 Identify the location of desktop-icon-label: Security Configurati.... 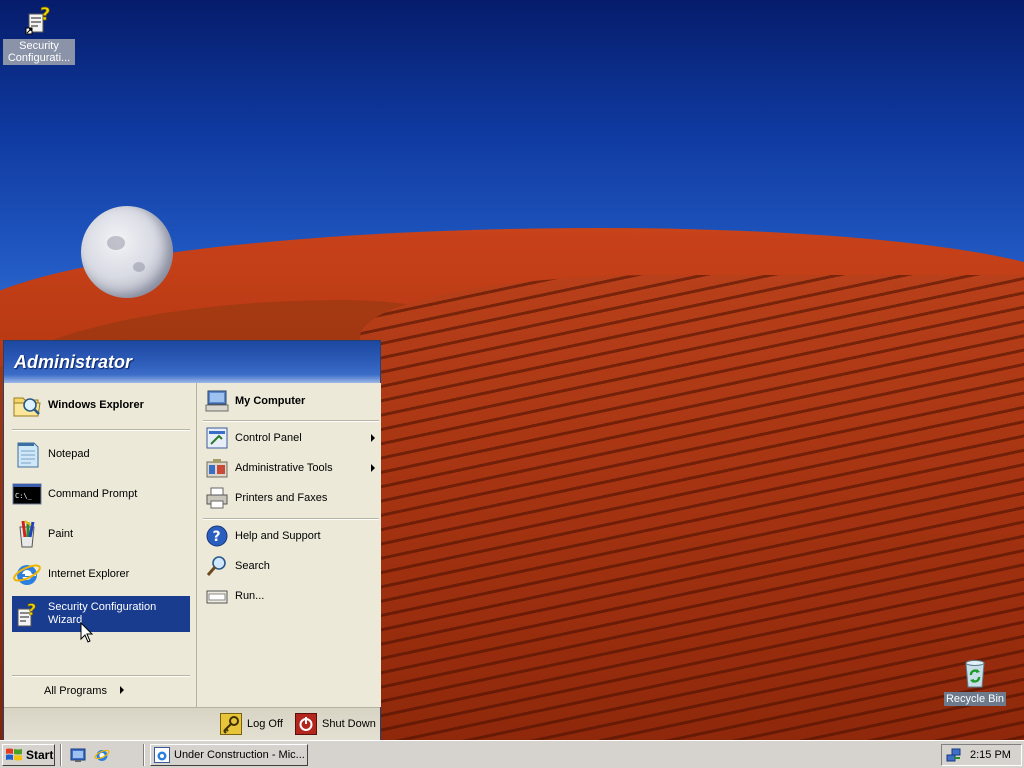
(39, 52).